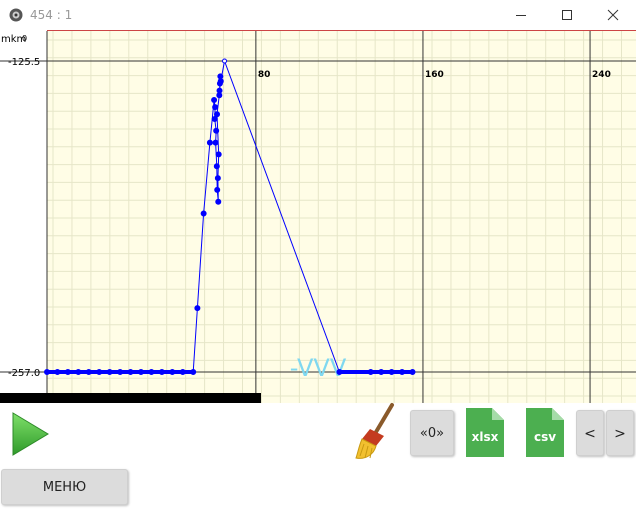  What do you see at coordinates (601, 75) in the screenshot?
I see `x-tick-label: 240` at bounding box center [601, 75].